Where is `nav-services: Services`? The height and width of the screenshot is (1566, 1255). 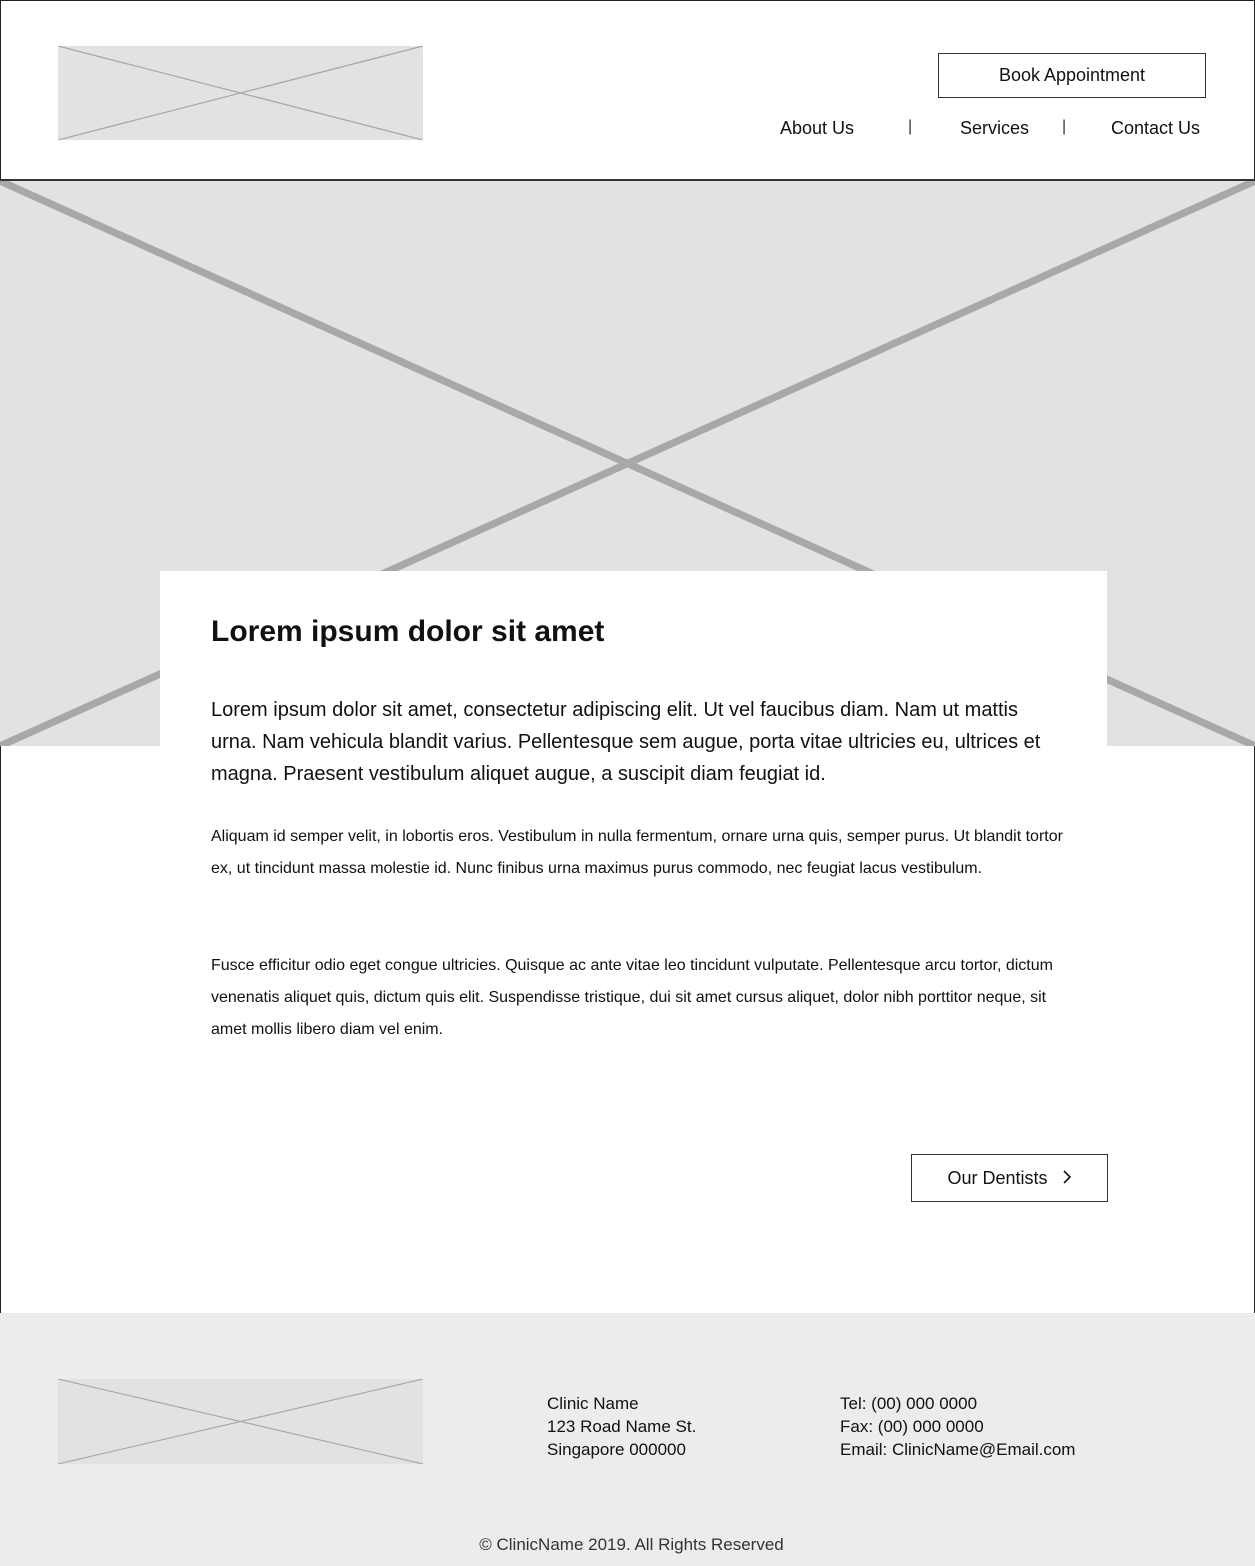 nav-services: Services is located at coordinates (994, 129).